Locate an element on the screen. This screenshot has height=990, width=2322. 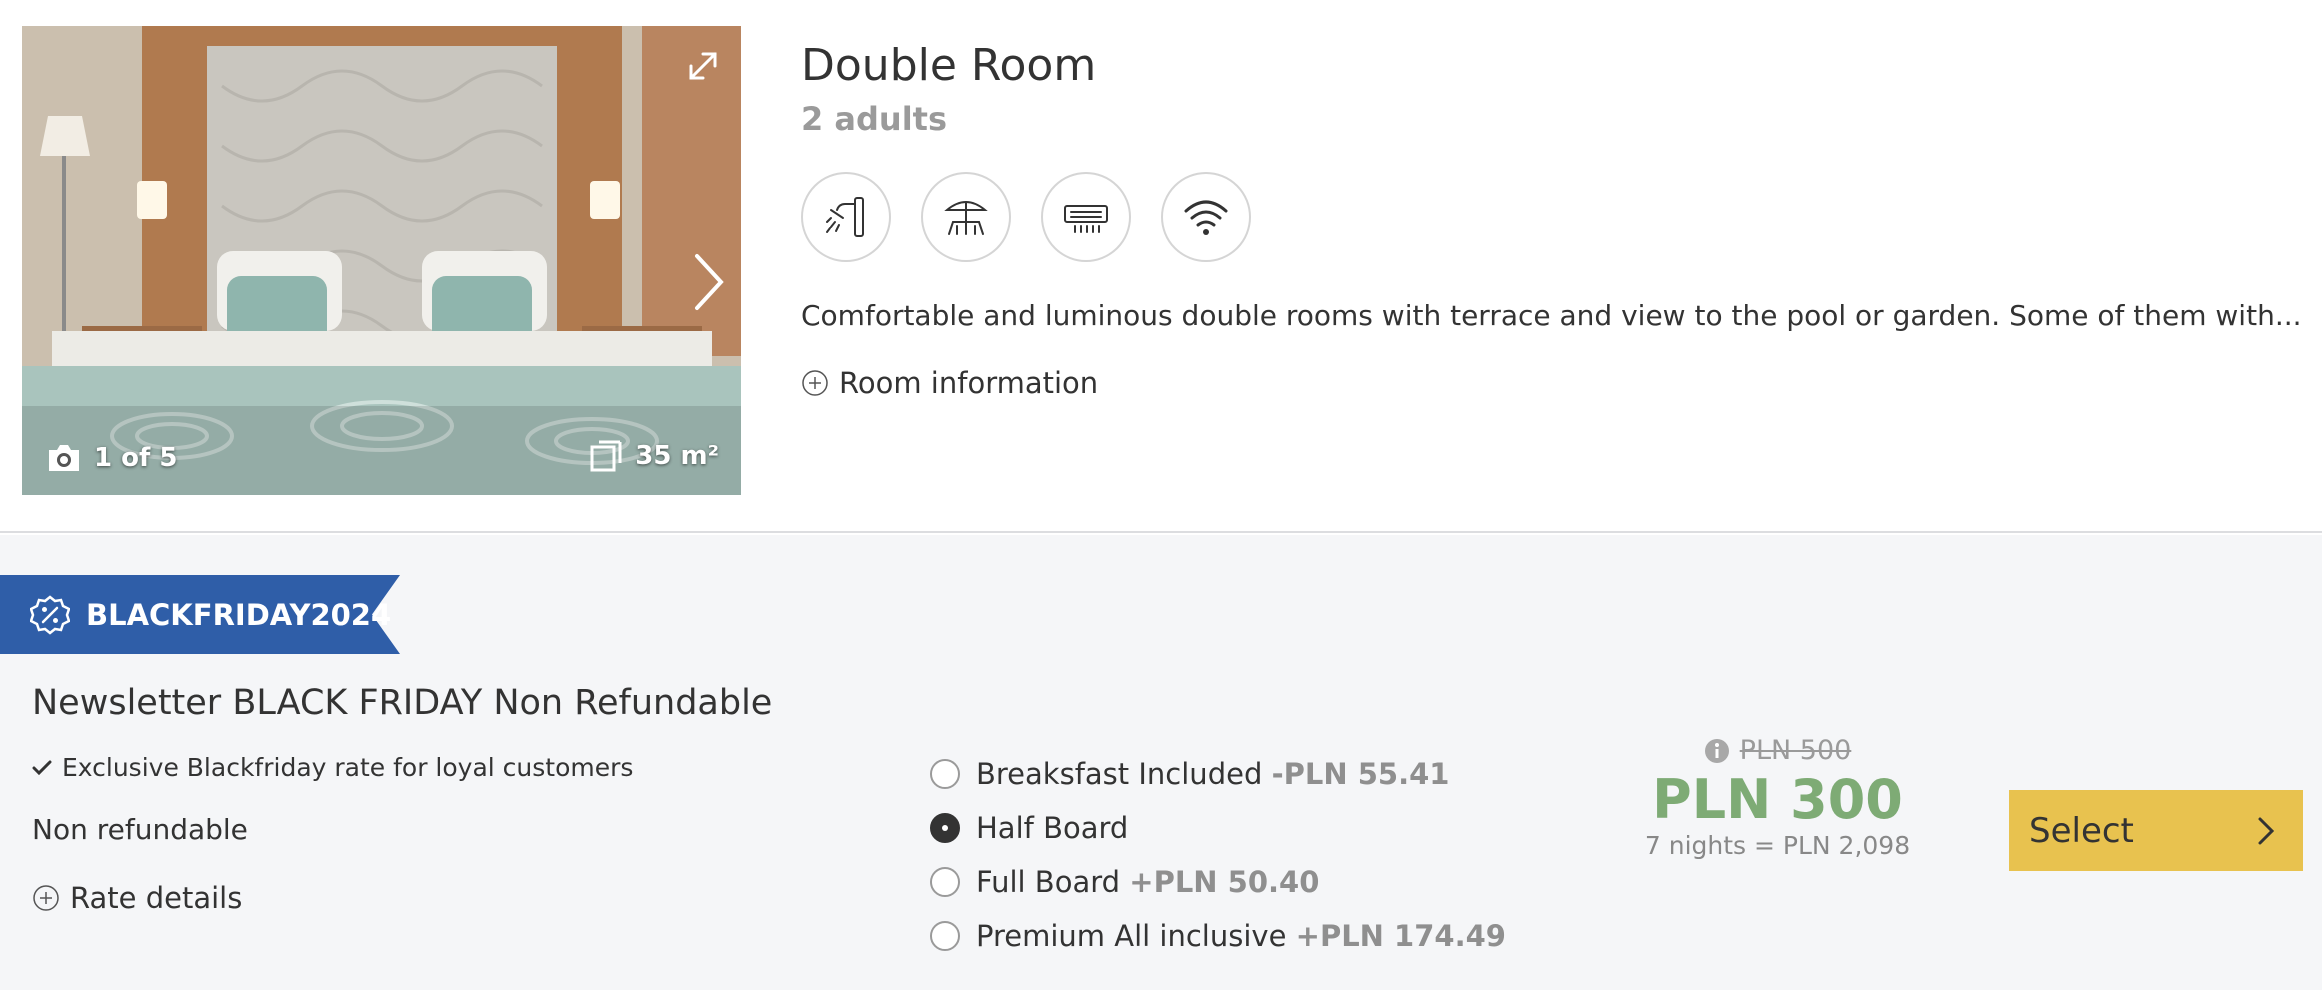
camera-icon is located at coordinates (64, 458).